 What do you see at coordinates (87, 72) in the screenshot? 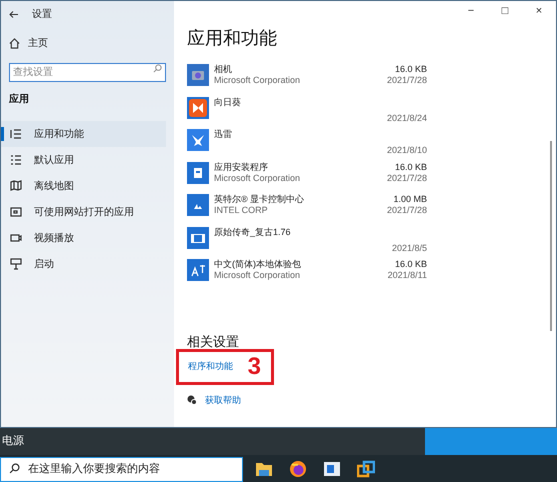
I see `search-field: 查找设置` at bounding box center [87, 72].